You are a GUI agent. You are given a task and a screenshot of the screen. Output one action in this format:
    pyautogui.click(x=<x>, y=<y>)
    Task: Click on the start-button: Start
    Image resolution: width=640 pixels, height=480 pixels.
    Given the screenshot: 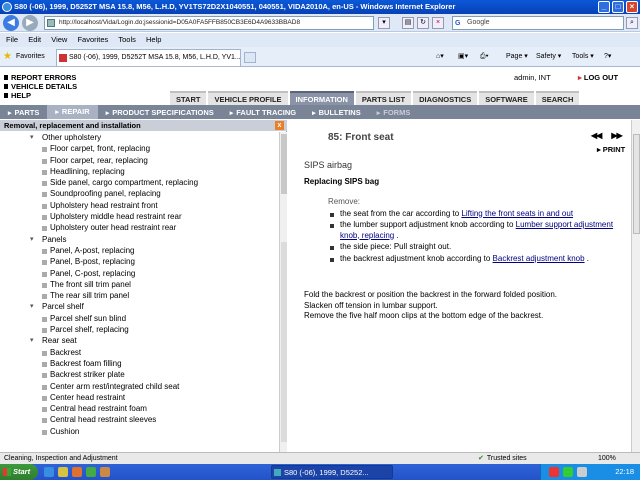 What is the action you would take?
    pyautogui.click(x=19, y=472)
    